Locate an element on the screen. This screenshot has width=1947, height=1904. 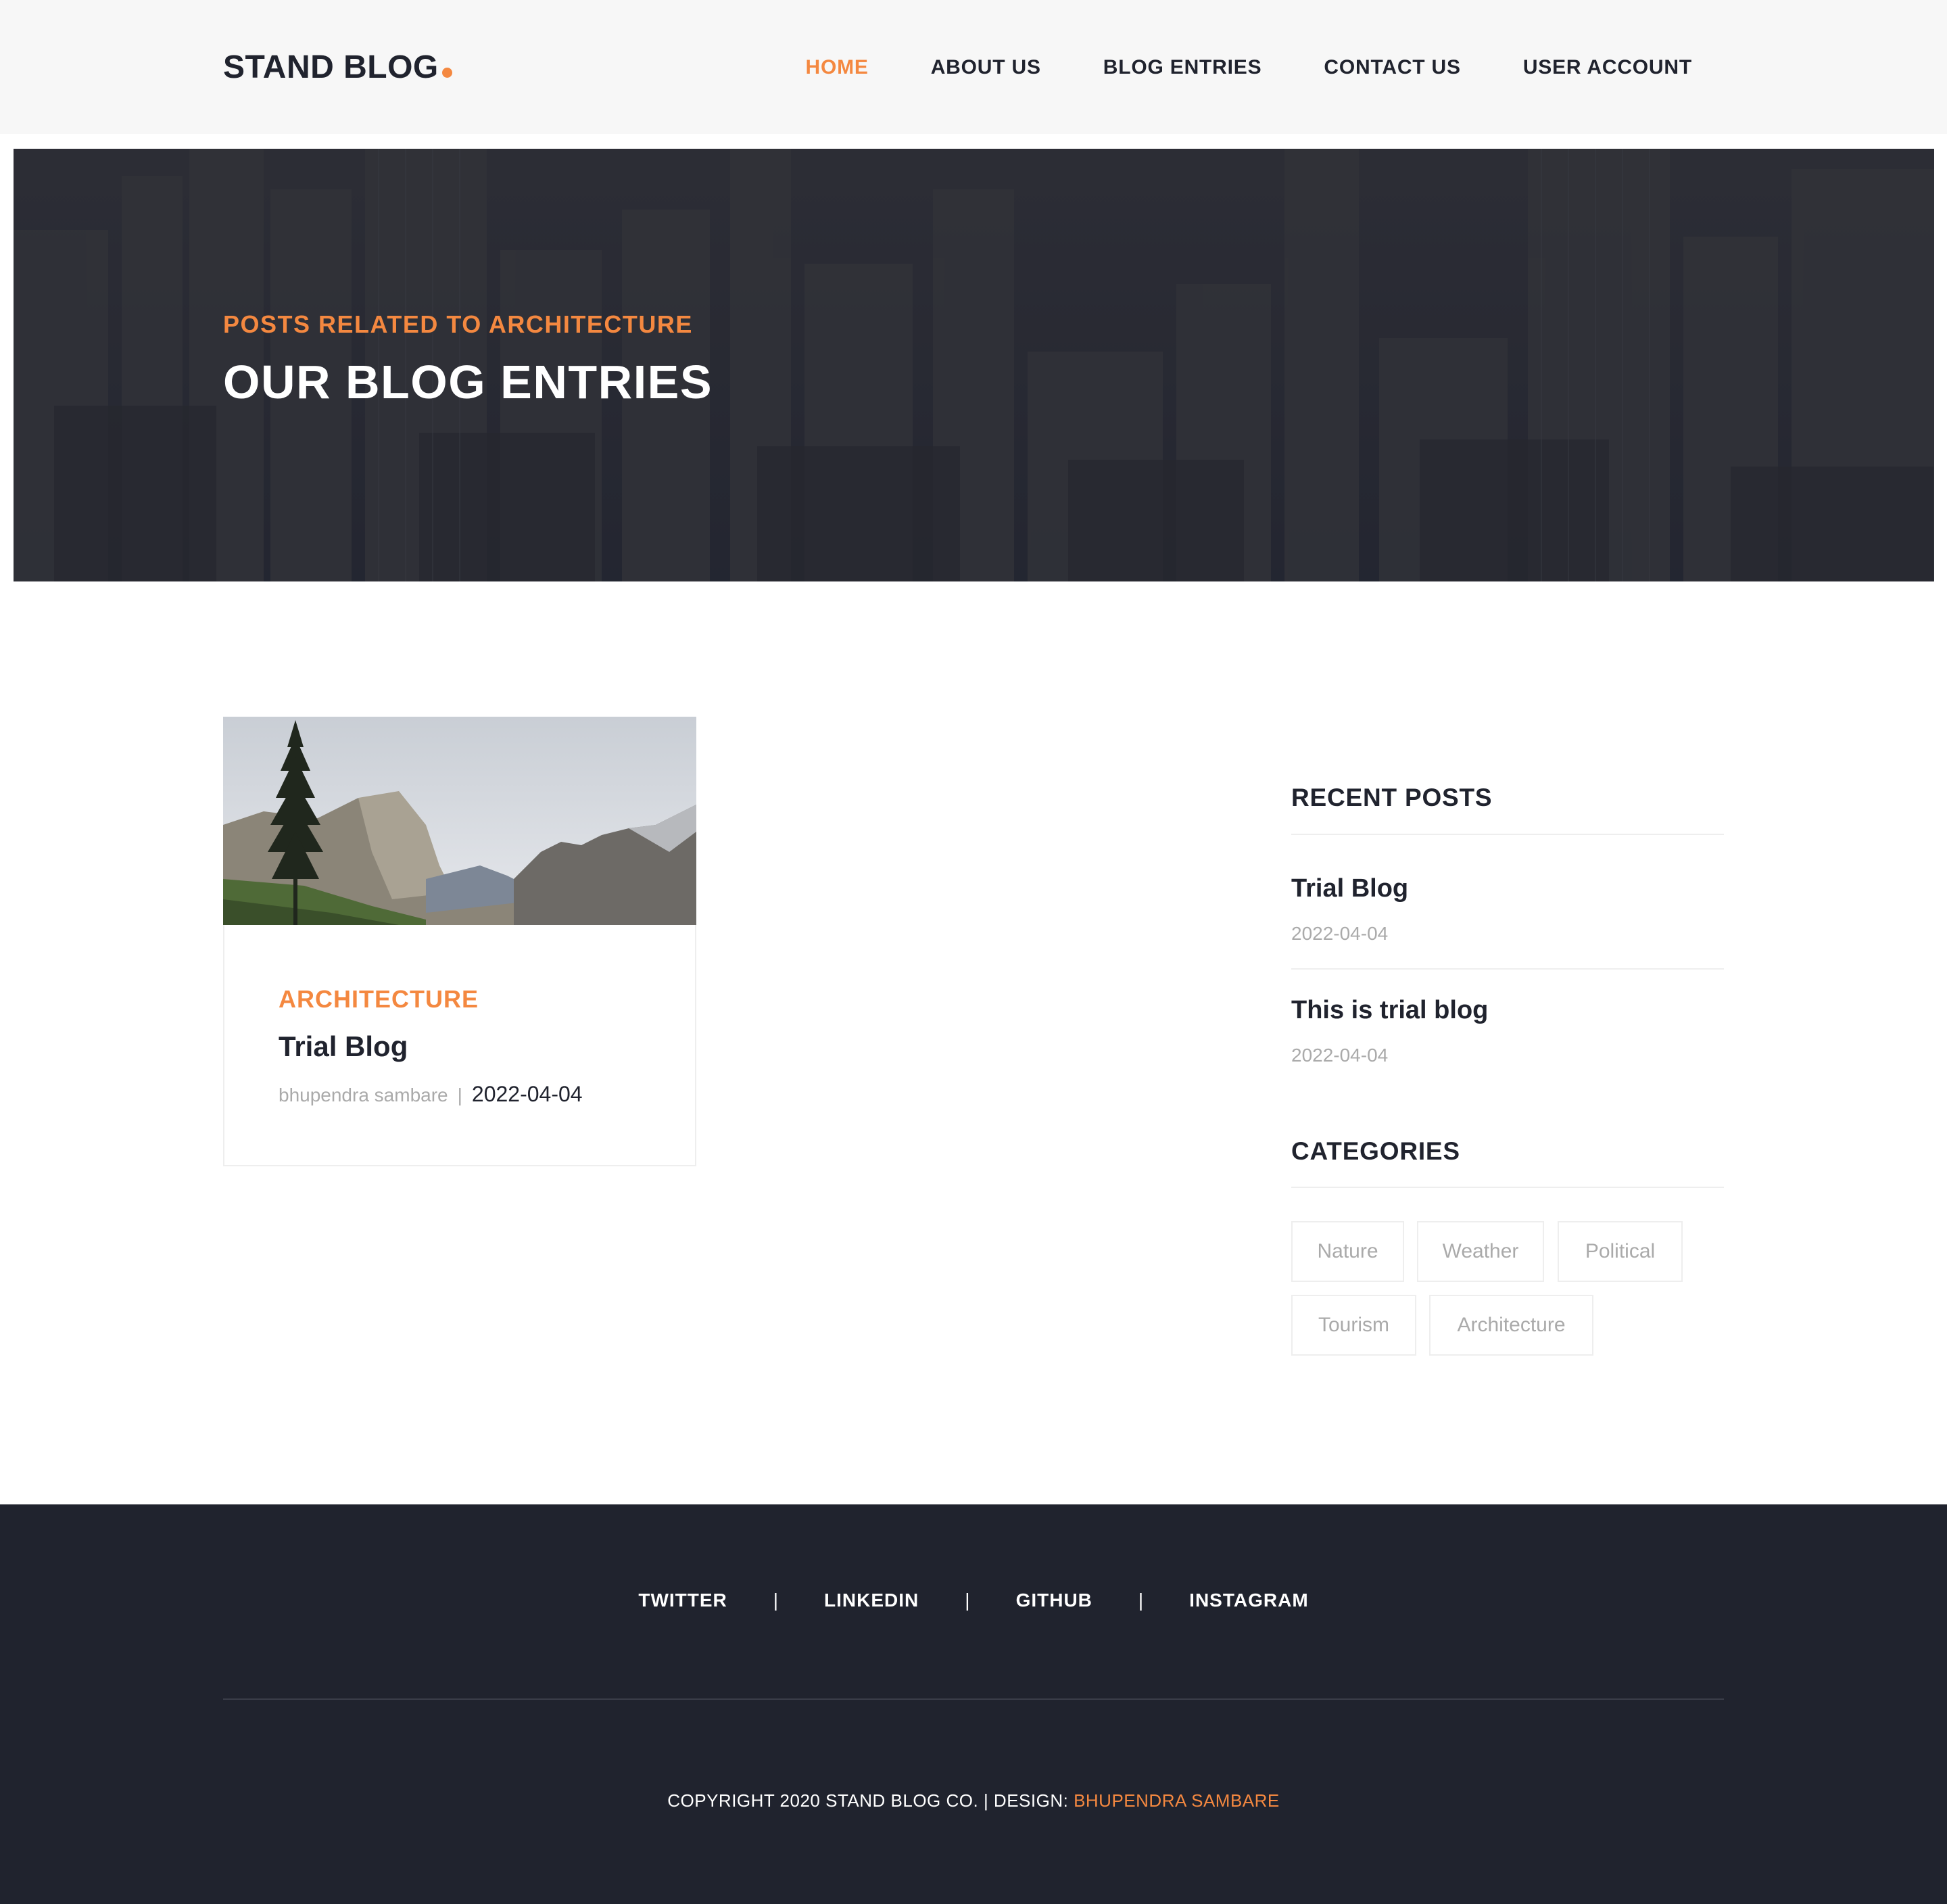
instagram-link: INSTAGRAM is located at coordinates (1248, 1601).